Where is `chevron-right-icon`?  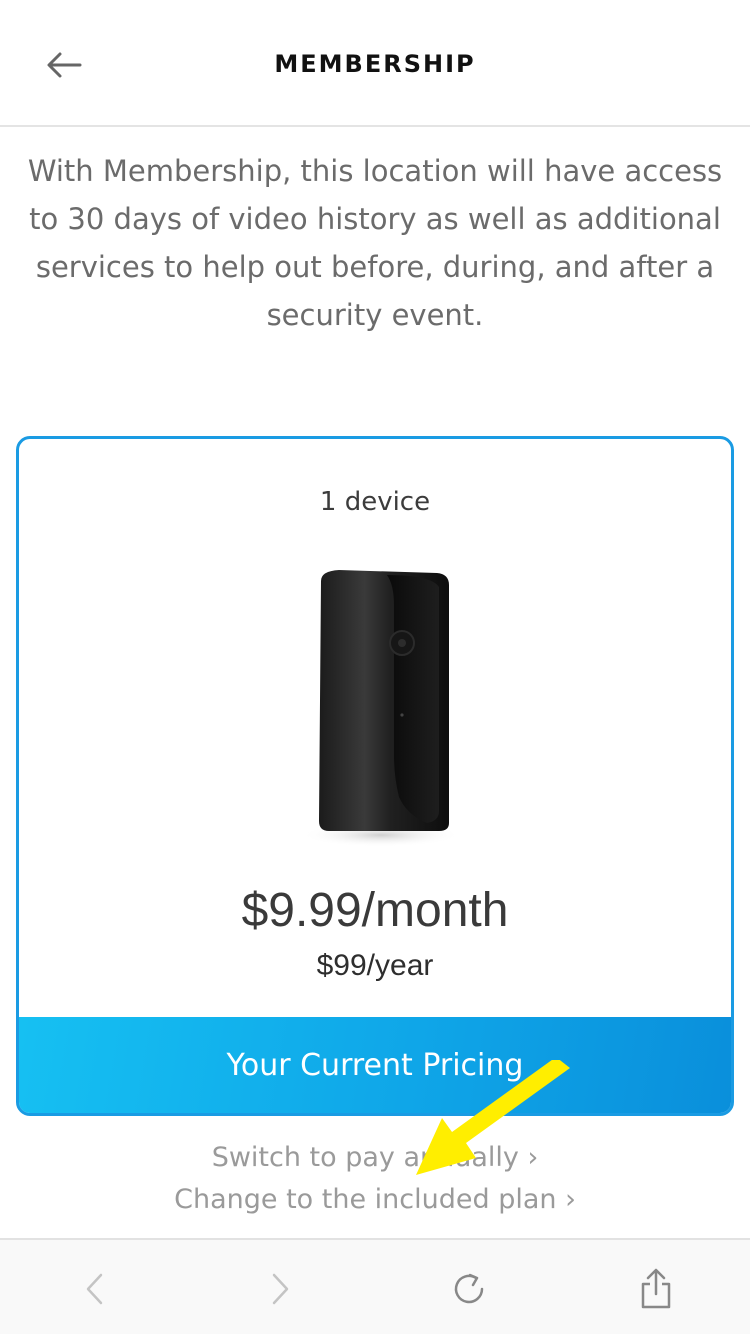
chevron-right-icon is located at coordinates (280, 1289).